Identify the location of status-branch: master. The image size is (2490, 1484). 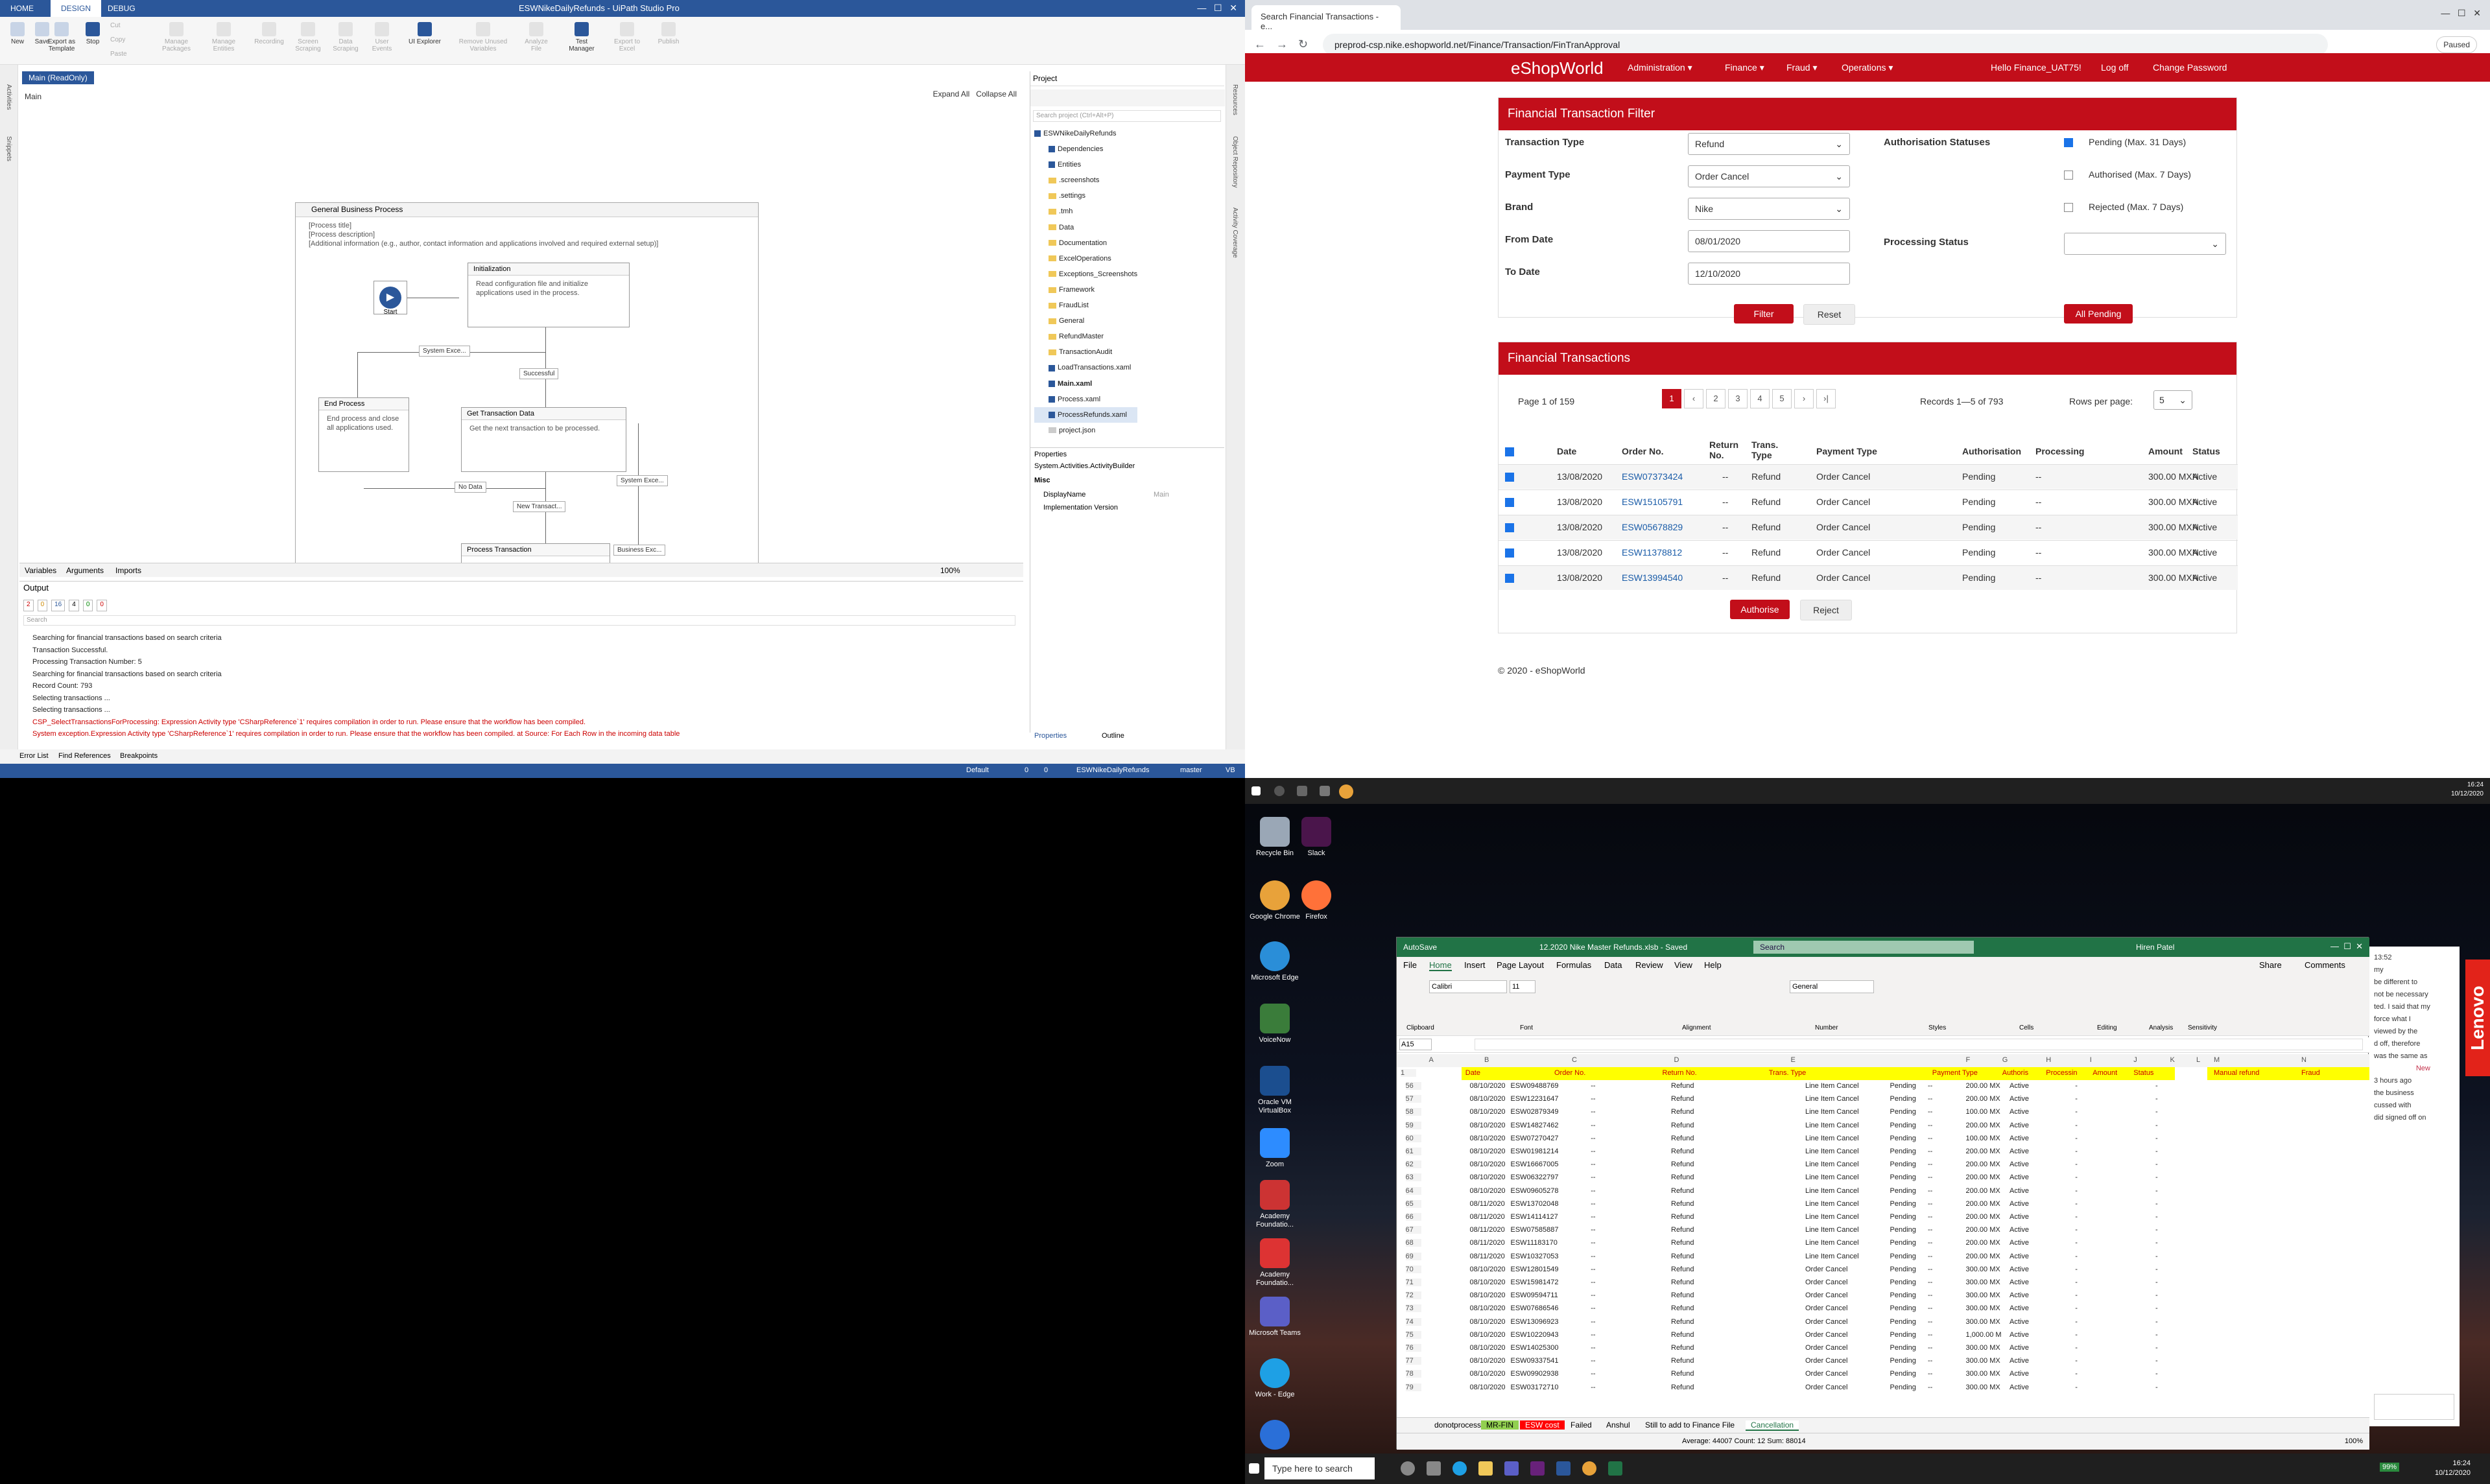
(1191, 770).